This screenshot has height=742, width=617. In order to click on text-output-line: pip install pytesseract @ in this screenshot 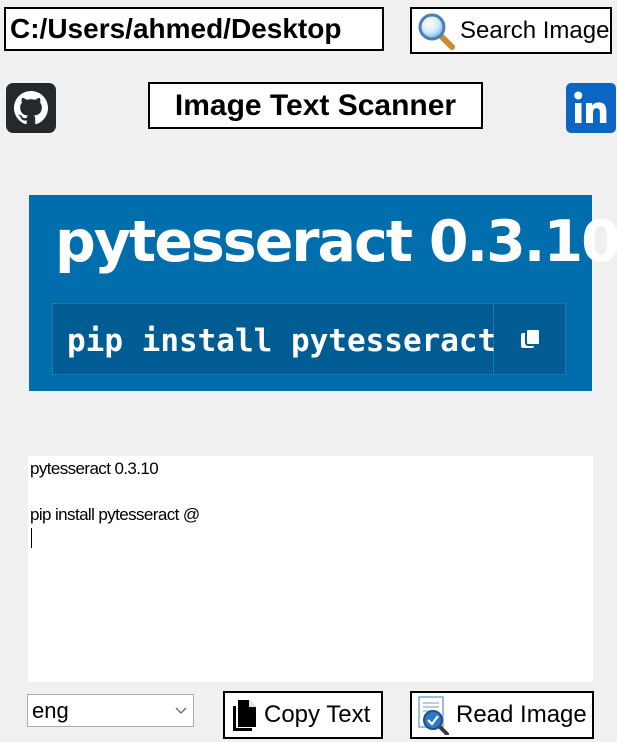, I will do `click(115, 514)`.